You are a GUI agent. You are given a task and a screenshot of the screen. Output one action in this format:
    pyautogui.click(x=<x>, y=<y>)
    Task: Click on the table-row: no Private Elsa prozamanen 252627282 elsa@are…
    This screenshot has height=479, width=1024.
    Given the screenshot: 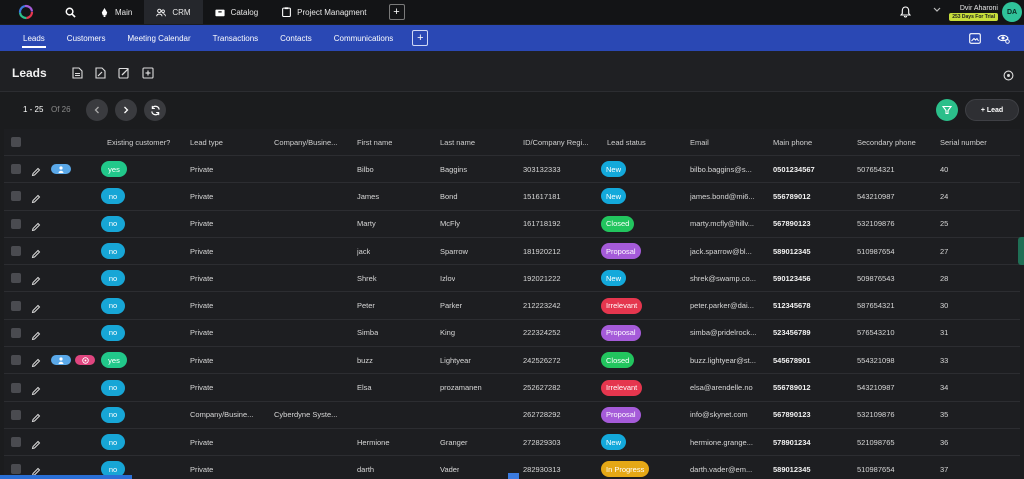 What is the action you would take?
    pyautogui.click(x=512, y=388)
    